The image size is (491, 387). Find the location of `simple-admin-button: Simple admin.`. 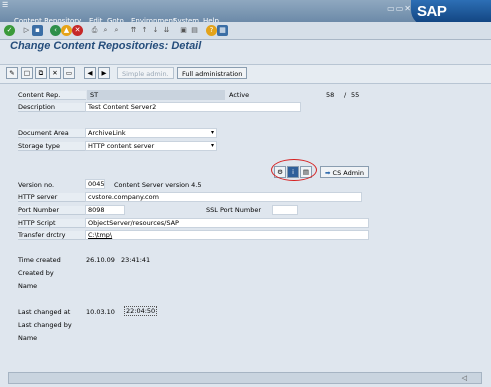

simple-admin-button: Simple admin. is located at coordinates (145, 73).